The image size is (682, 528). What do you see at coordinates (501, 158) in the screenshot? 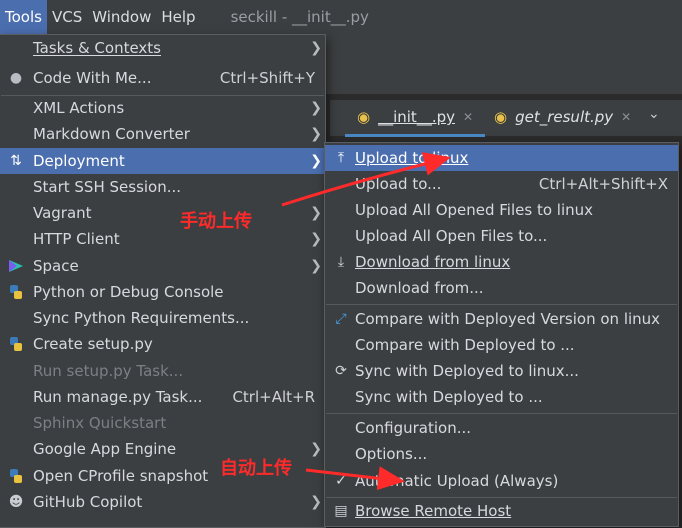
I see `menu-item-upload-to-linux: ⤒ Upload to linux` at bounding box center [501, 158].